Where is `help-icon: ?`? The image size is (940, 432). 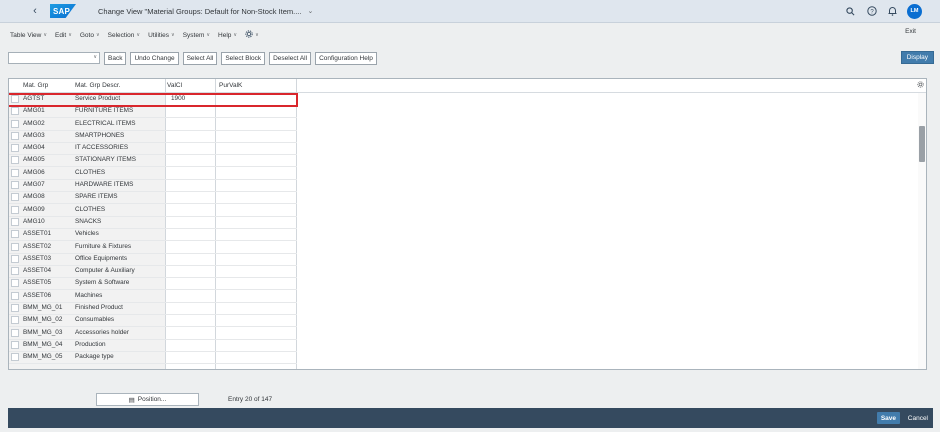 help-icon: ? is located at coordinates (871, 11).